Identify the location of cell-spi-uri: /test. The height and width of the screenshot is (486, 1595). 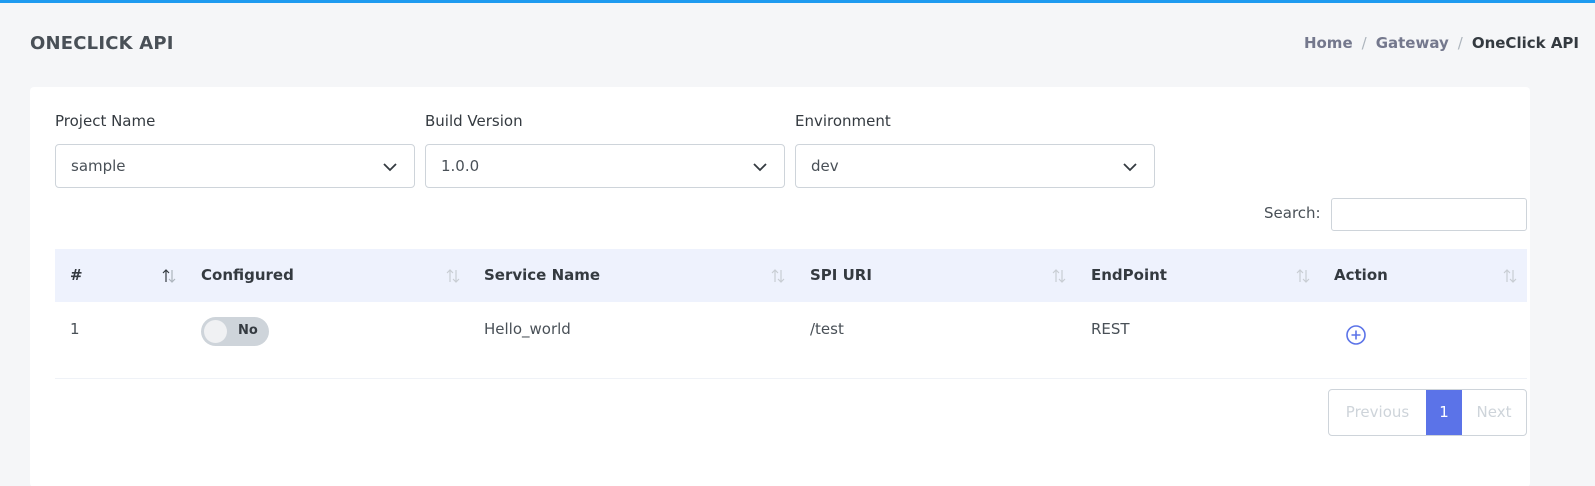
(827, 329).